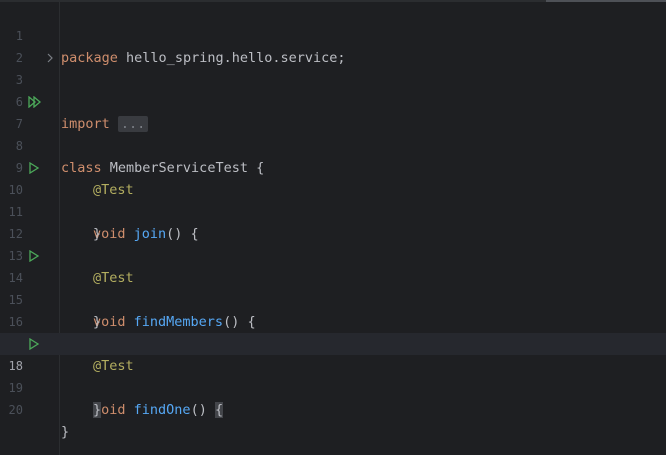 The width and height of the screenshot is (666, 455). I want to click on method-signature: (), so click(202, 410).